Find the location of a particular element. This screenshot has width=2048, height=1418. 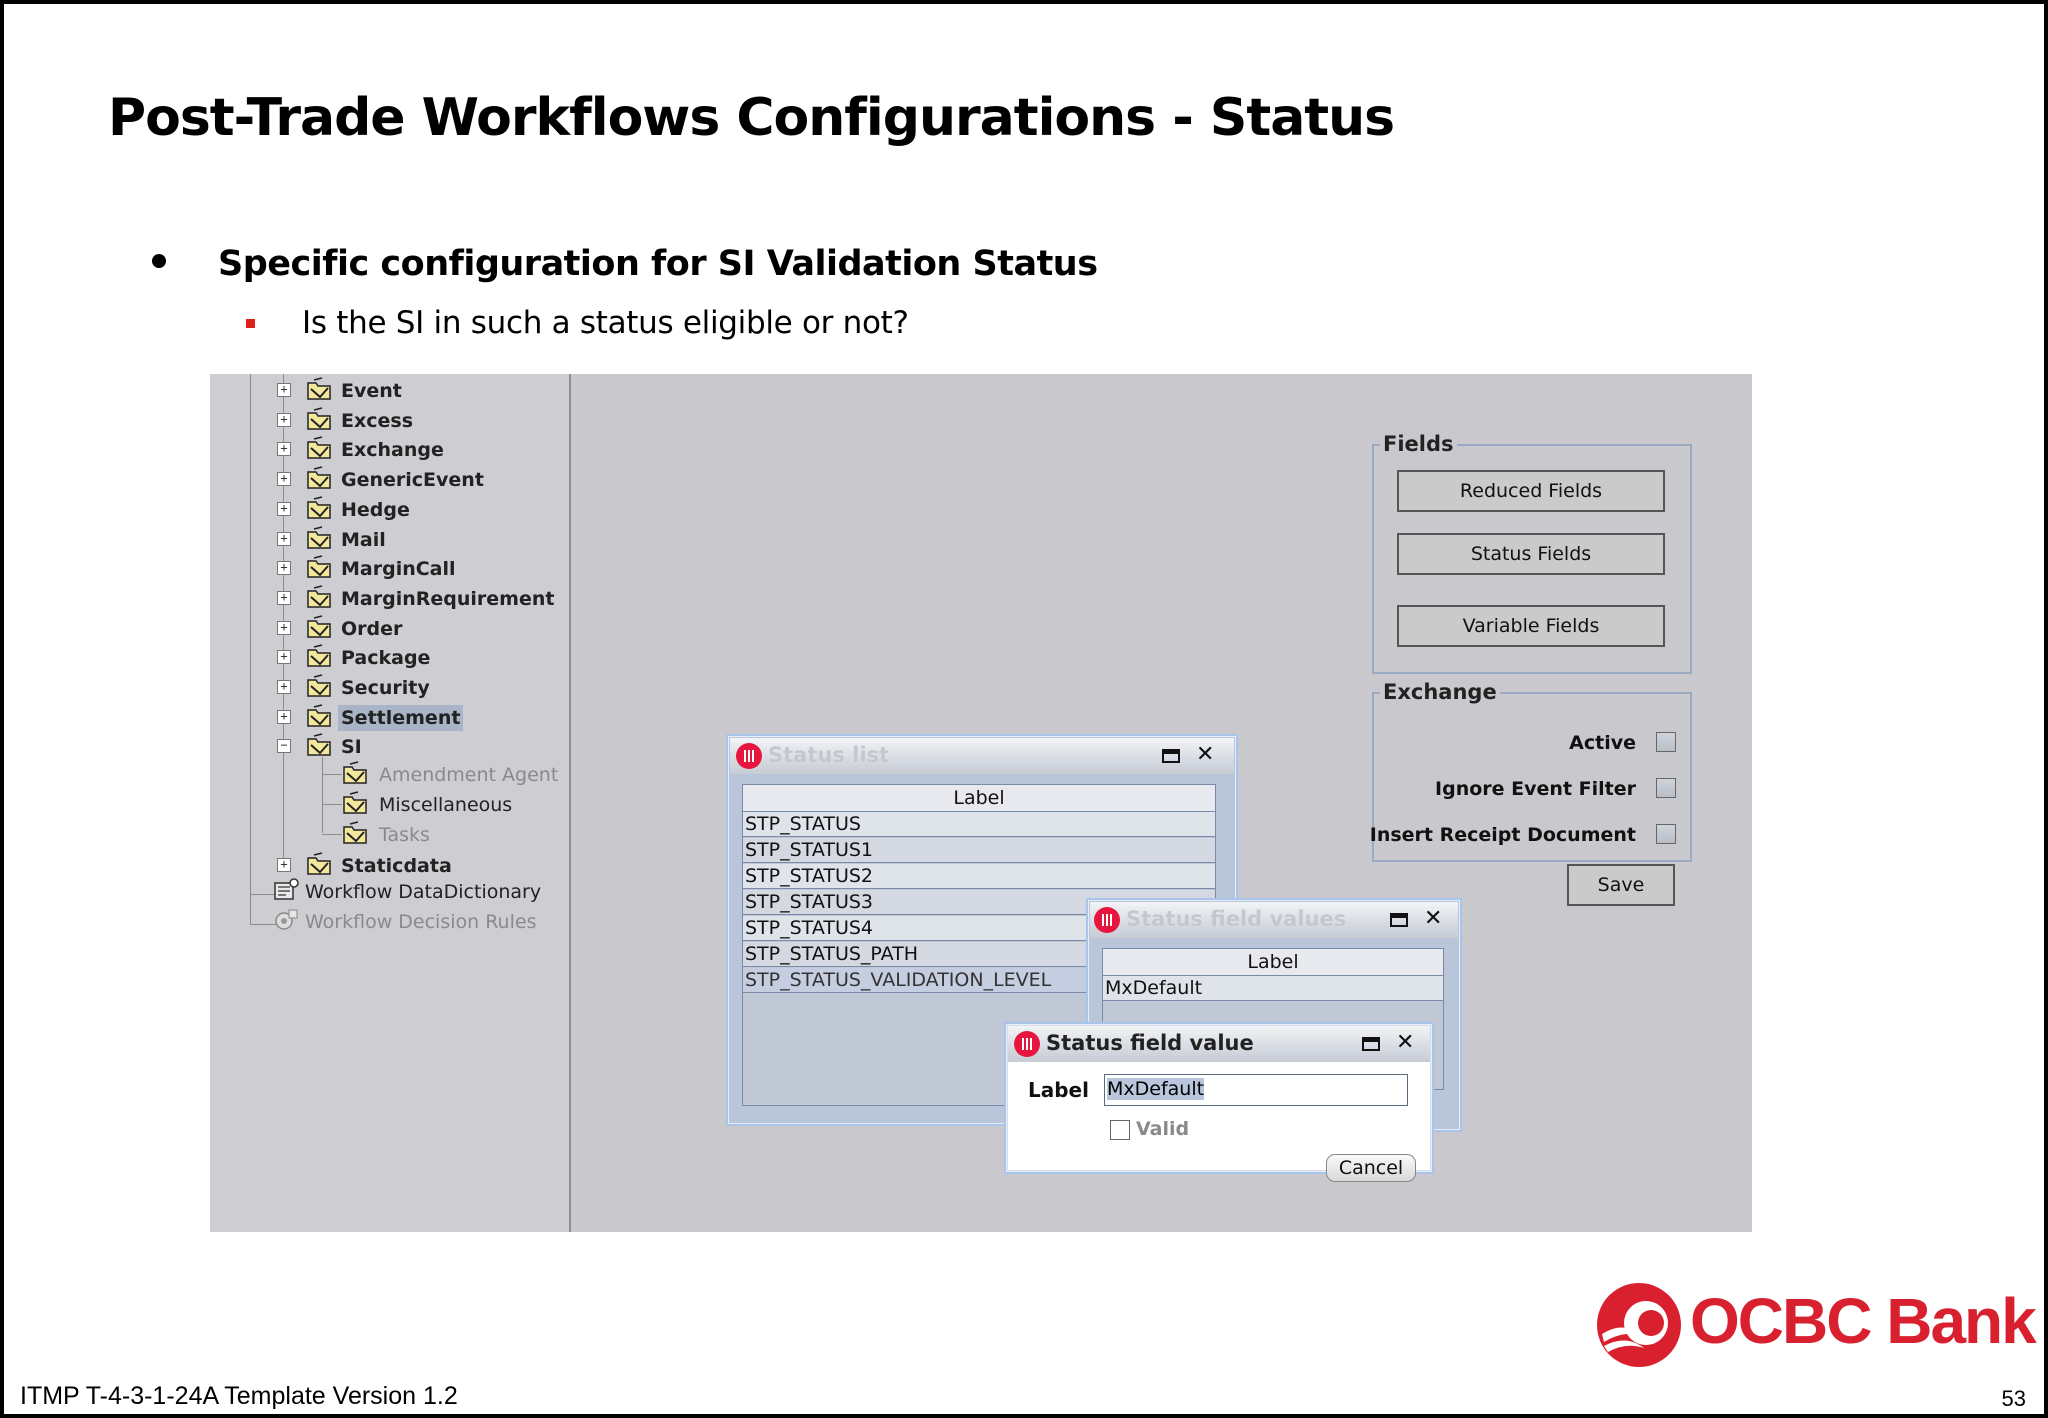

tree-item-genericevent: GenericEvent is located at coordinates (412, 480).